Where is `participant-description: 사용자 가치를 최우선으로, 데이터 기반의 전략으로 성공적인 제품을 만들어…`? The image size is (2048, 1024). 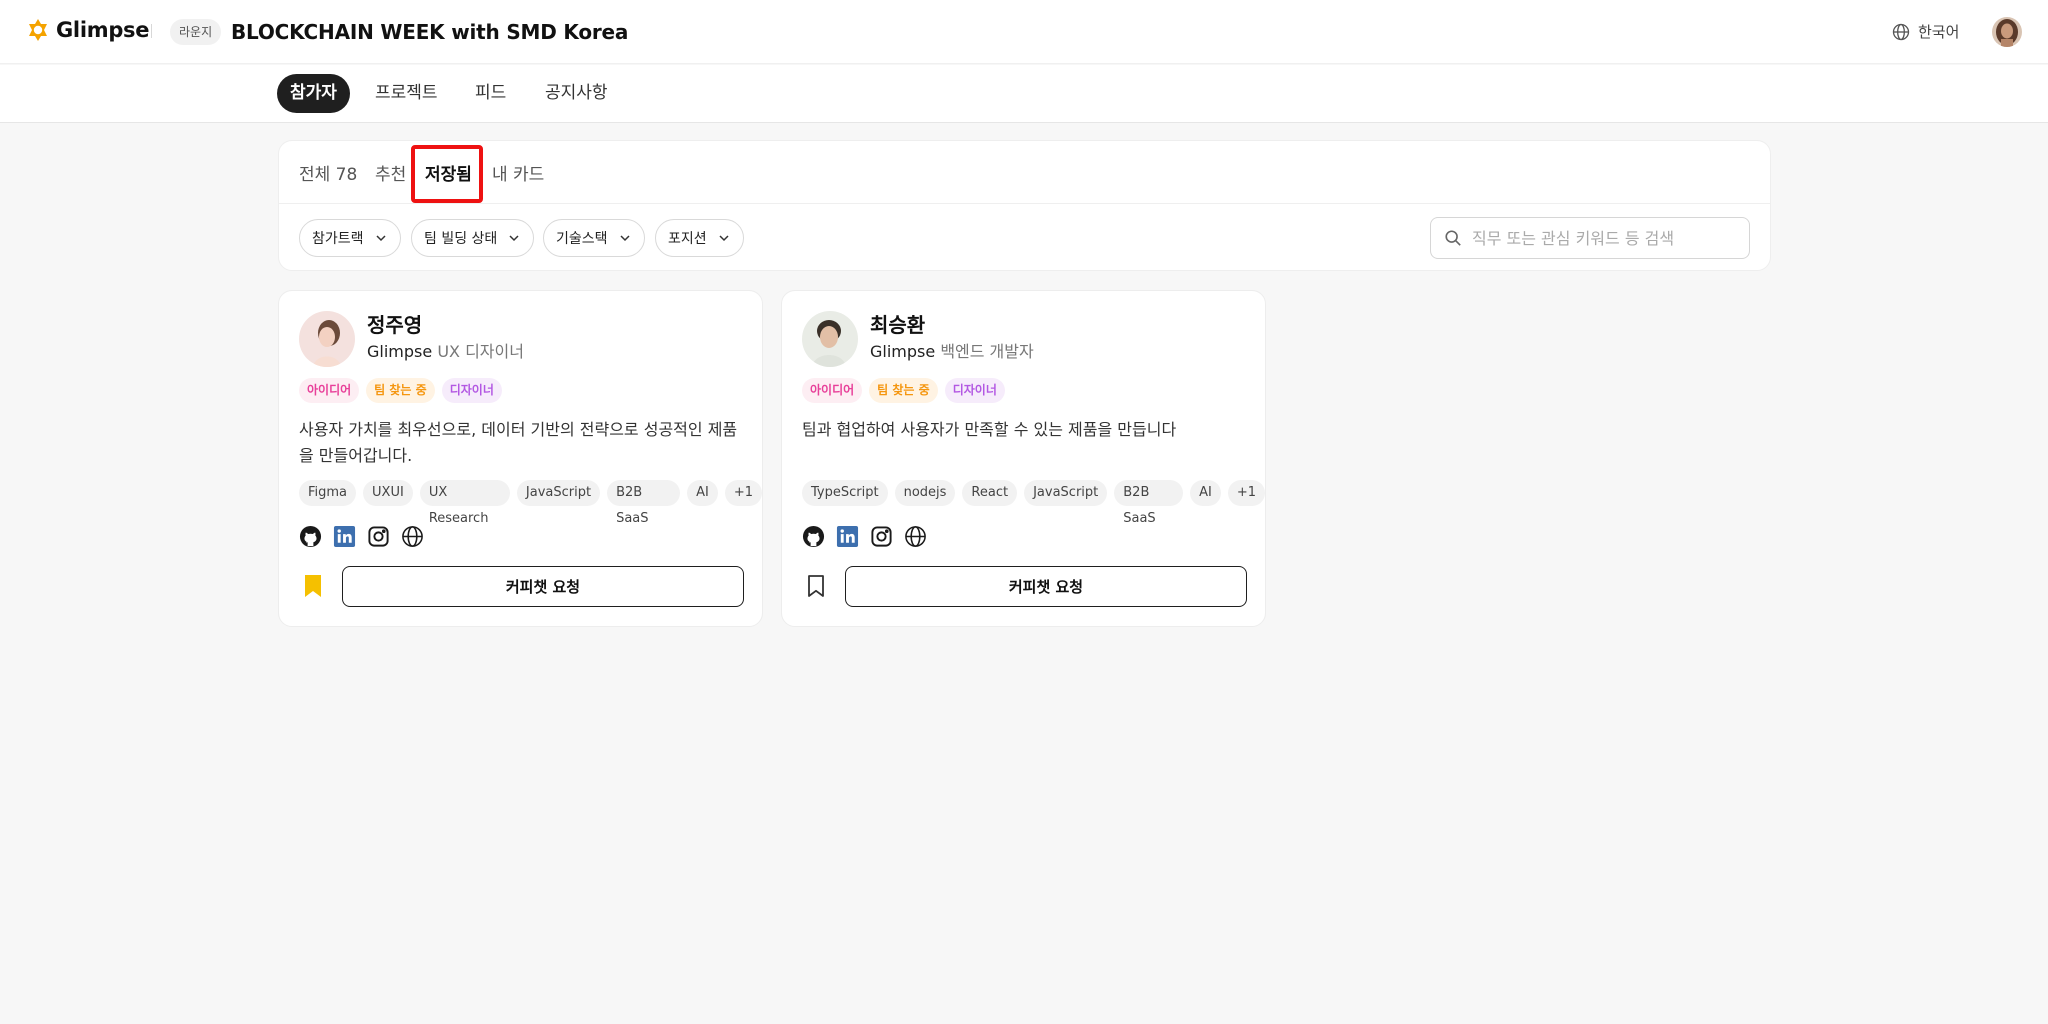 participant-description: 사용자 가치를 최우선으로, 데이터 기반의 전략으로 성공적인 제품을 만들어… is located at coordinates (518, 442).